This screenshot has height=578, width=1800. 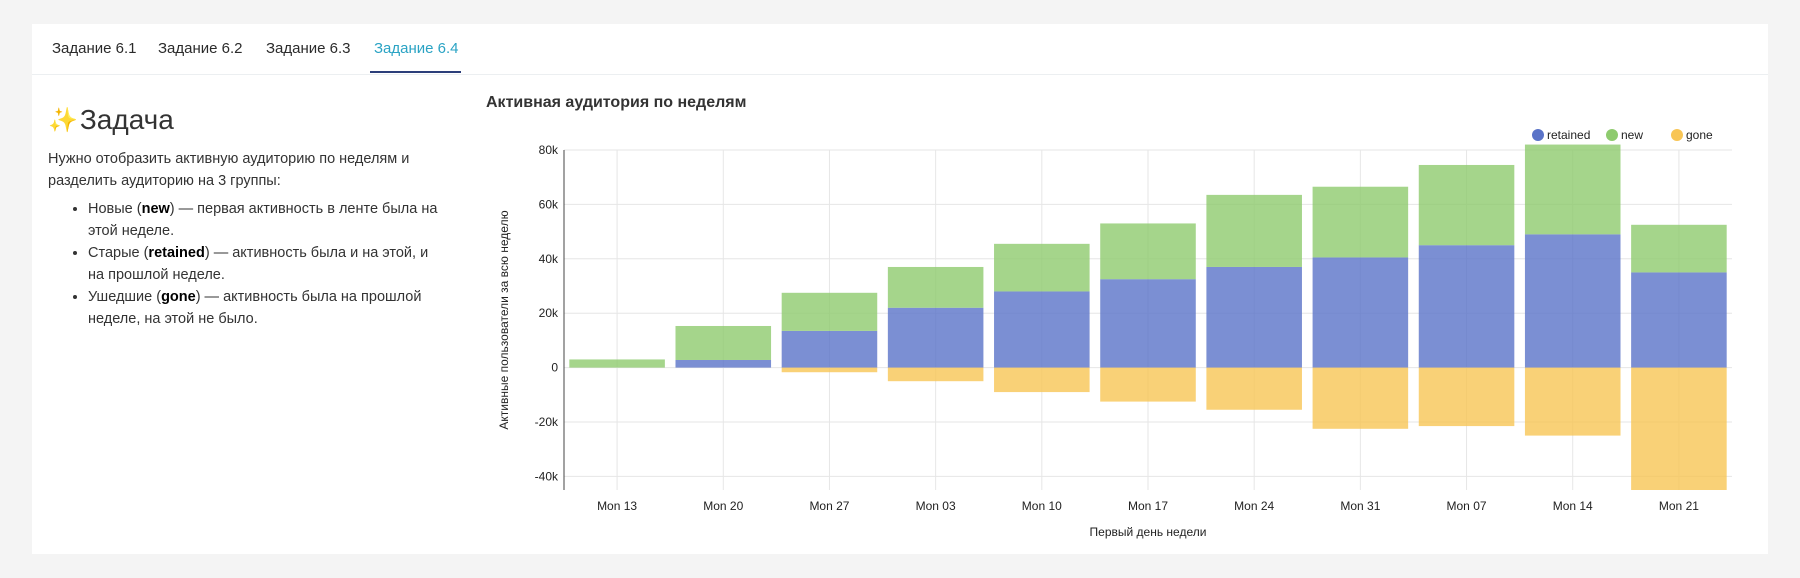 I want to click on x-tick-label: Mon 17, so click(x=1148, y=506).